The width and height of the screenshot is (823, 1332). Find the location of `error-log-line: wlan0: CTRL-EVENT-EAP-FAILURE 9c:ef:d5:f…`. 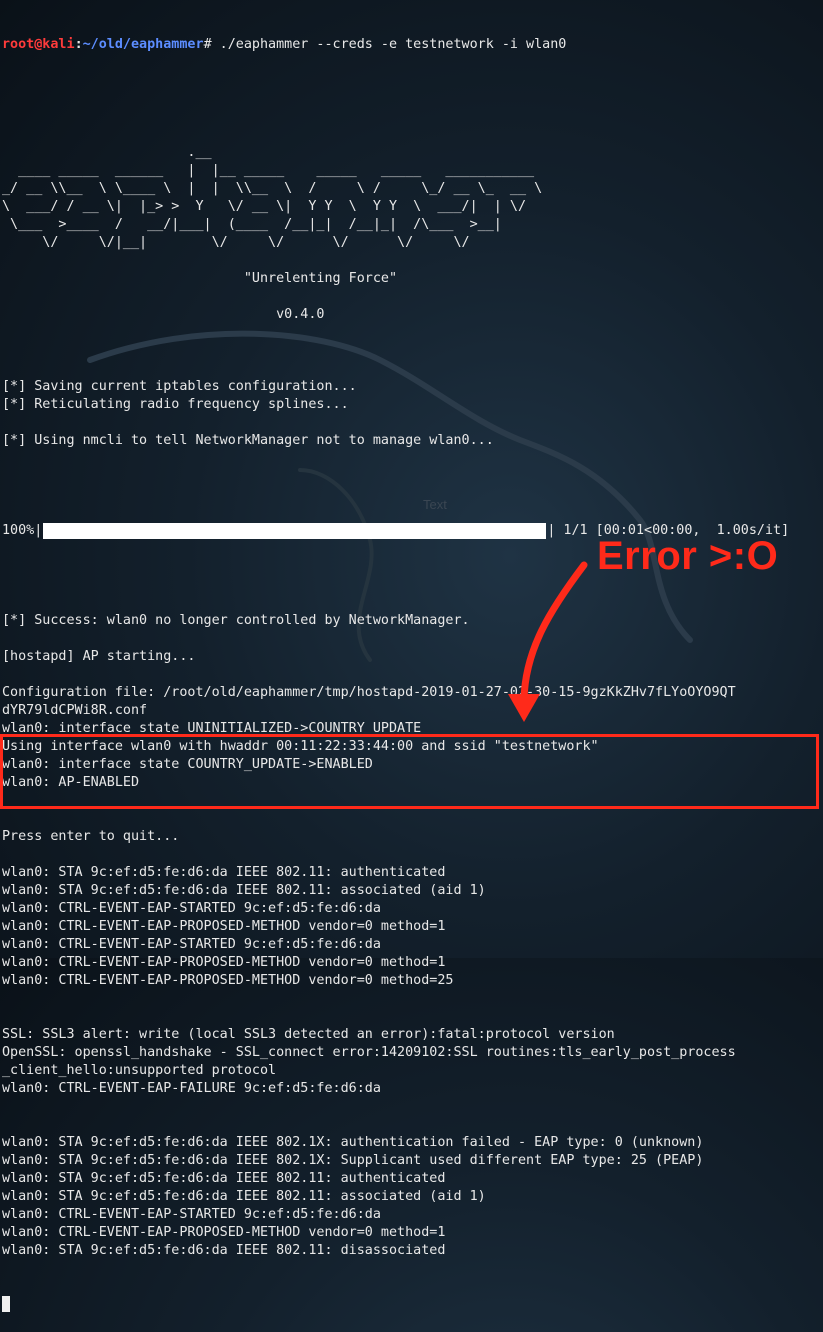

error-log-line: wlan0: CTRL-EVENT-EAP-FAILURE 9c:ef:d5:f… is located at coordinates (191, 1088).